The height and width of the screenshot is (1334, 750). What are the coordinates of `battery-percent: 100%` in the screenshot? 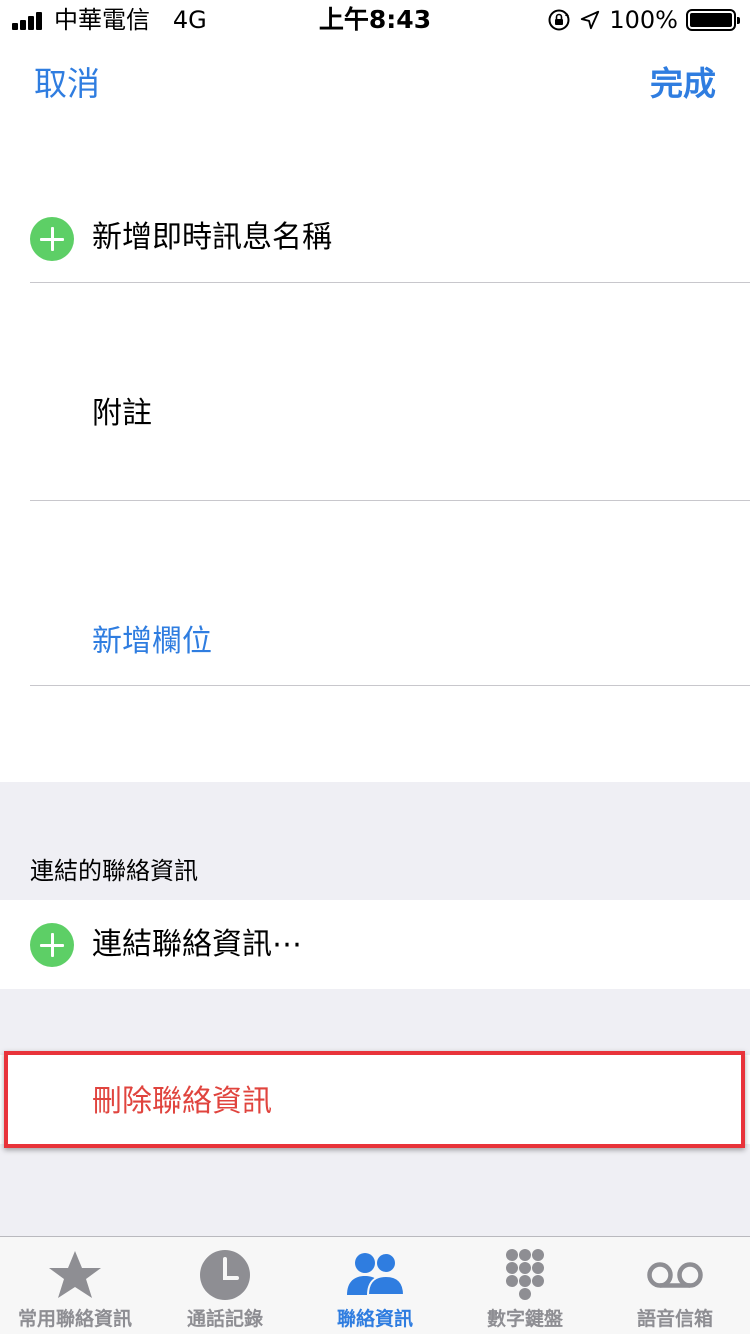 It's located at (643, 20).